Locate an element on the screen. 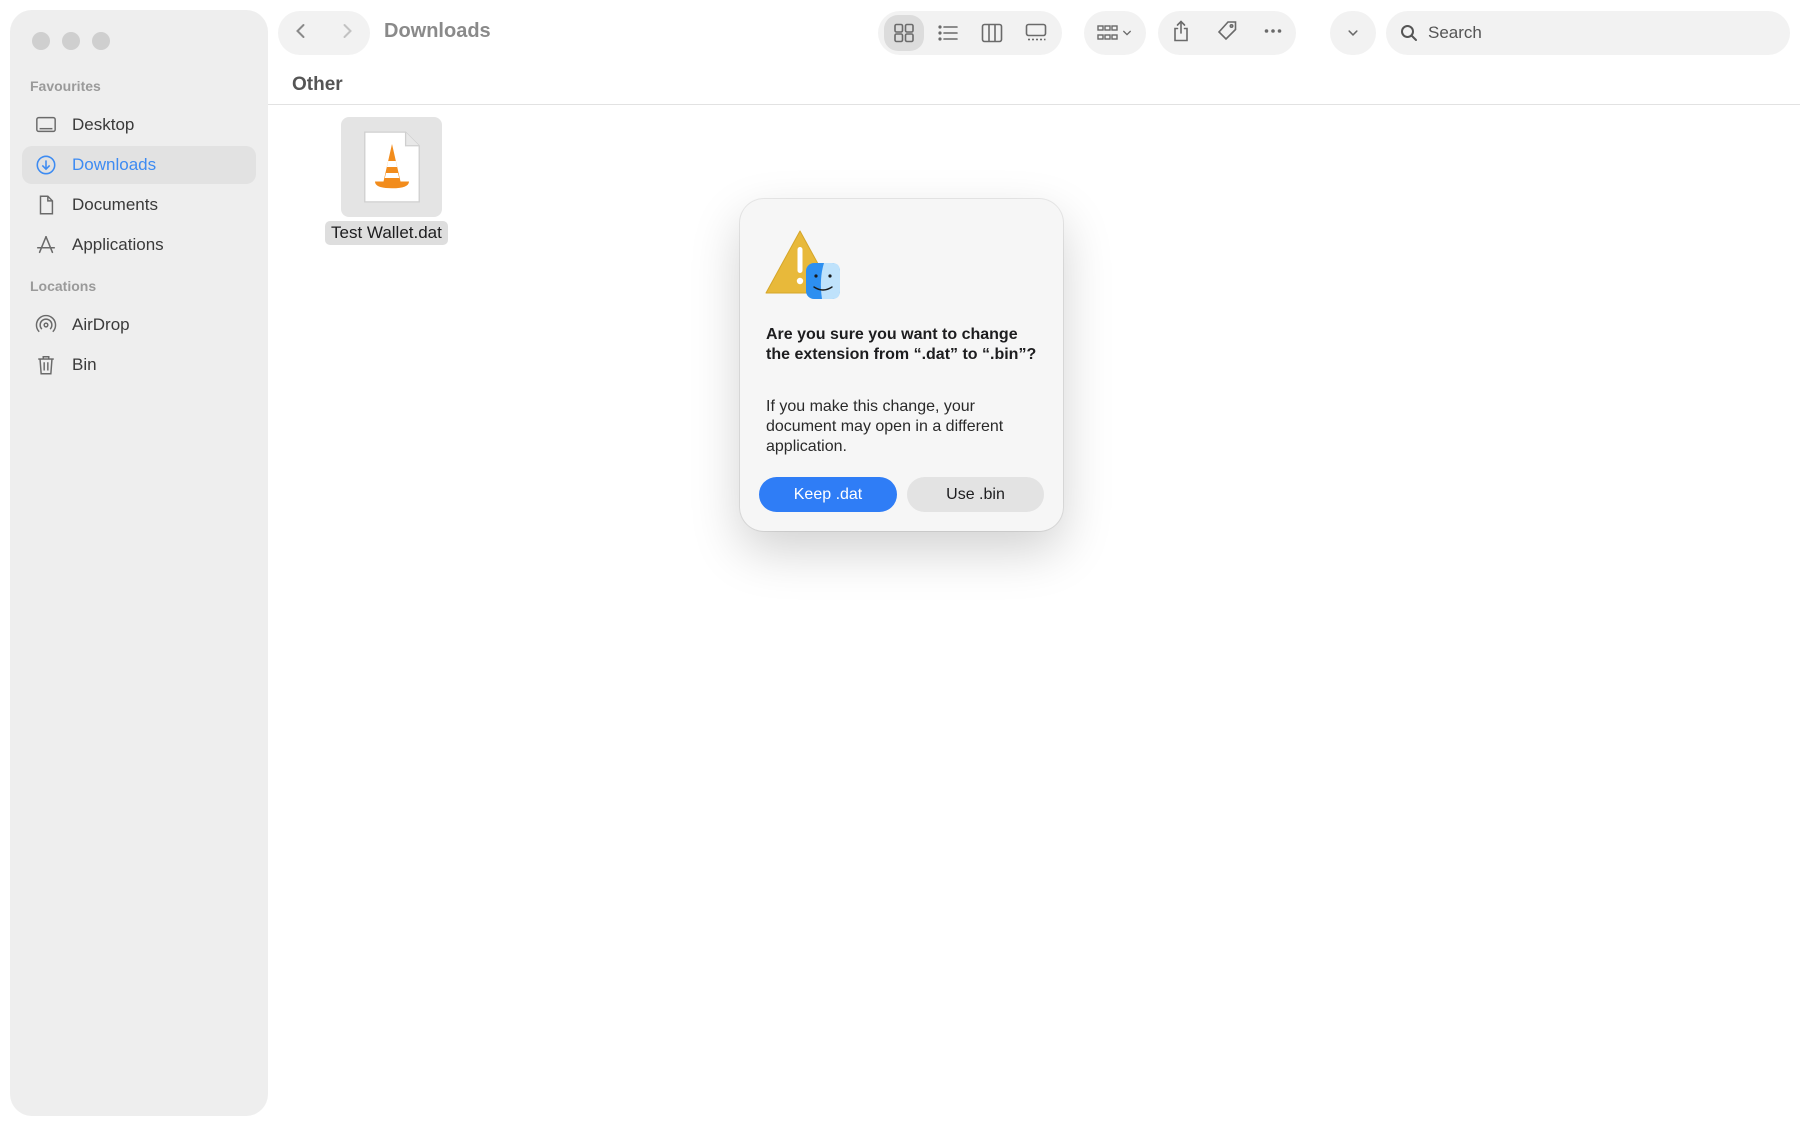 This screenshot has width=1800, height=1126. column-view-button is located at coordinates (992, 33).